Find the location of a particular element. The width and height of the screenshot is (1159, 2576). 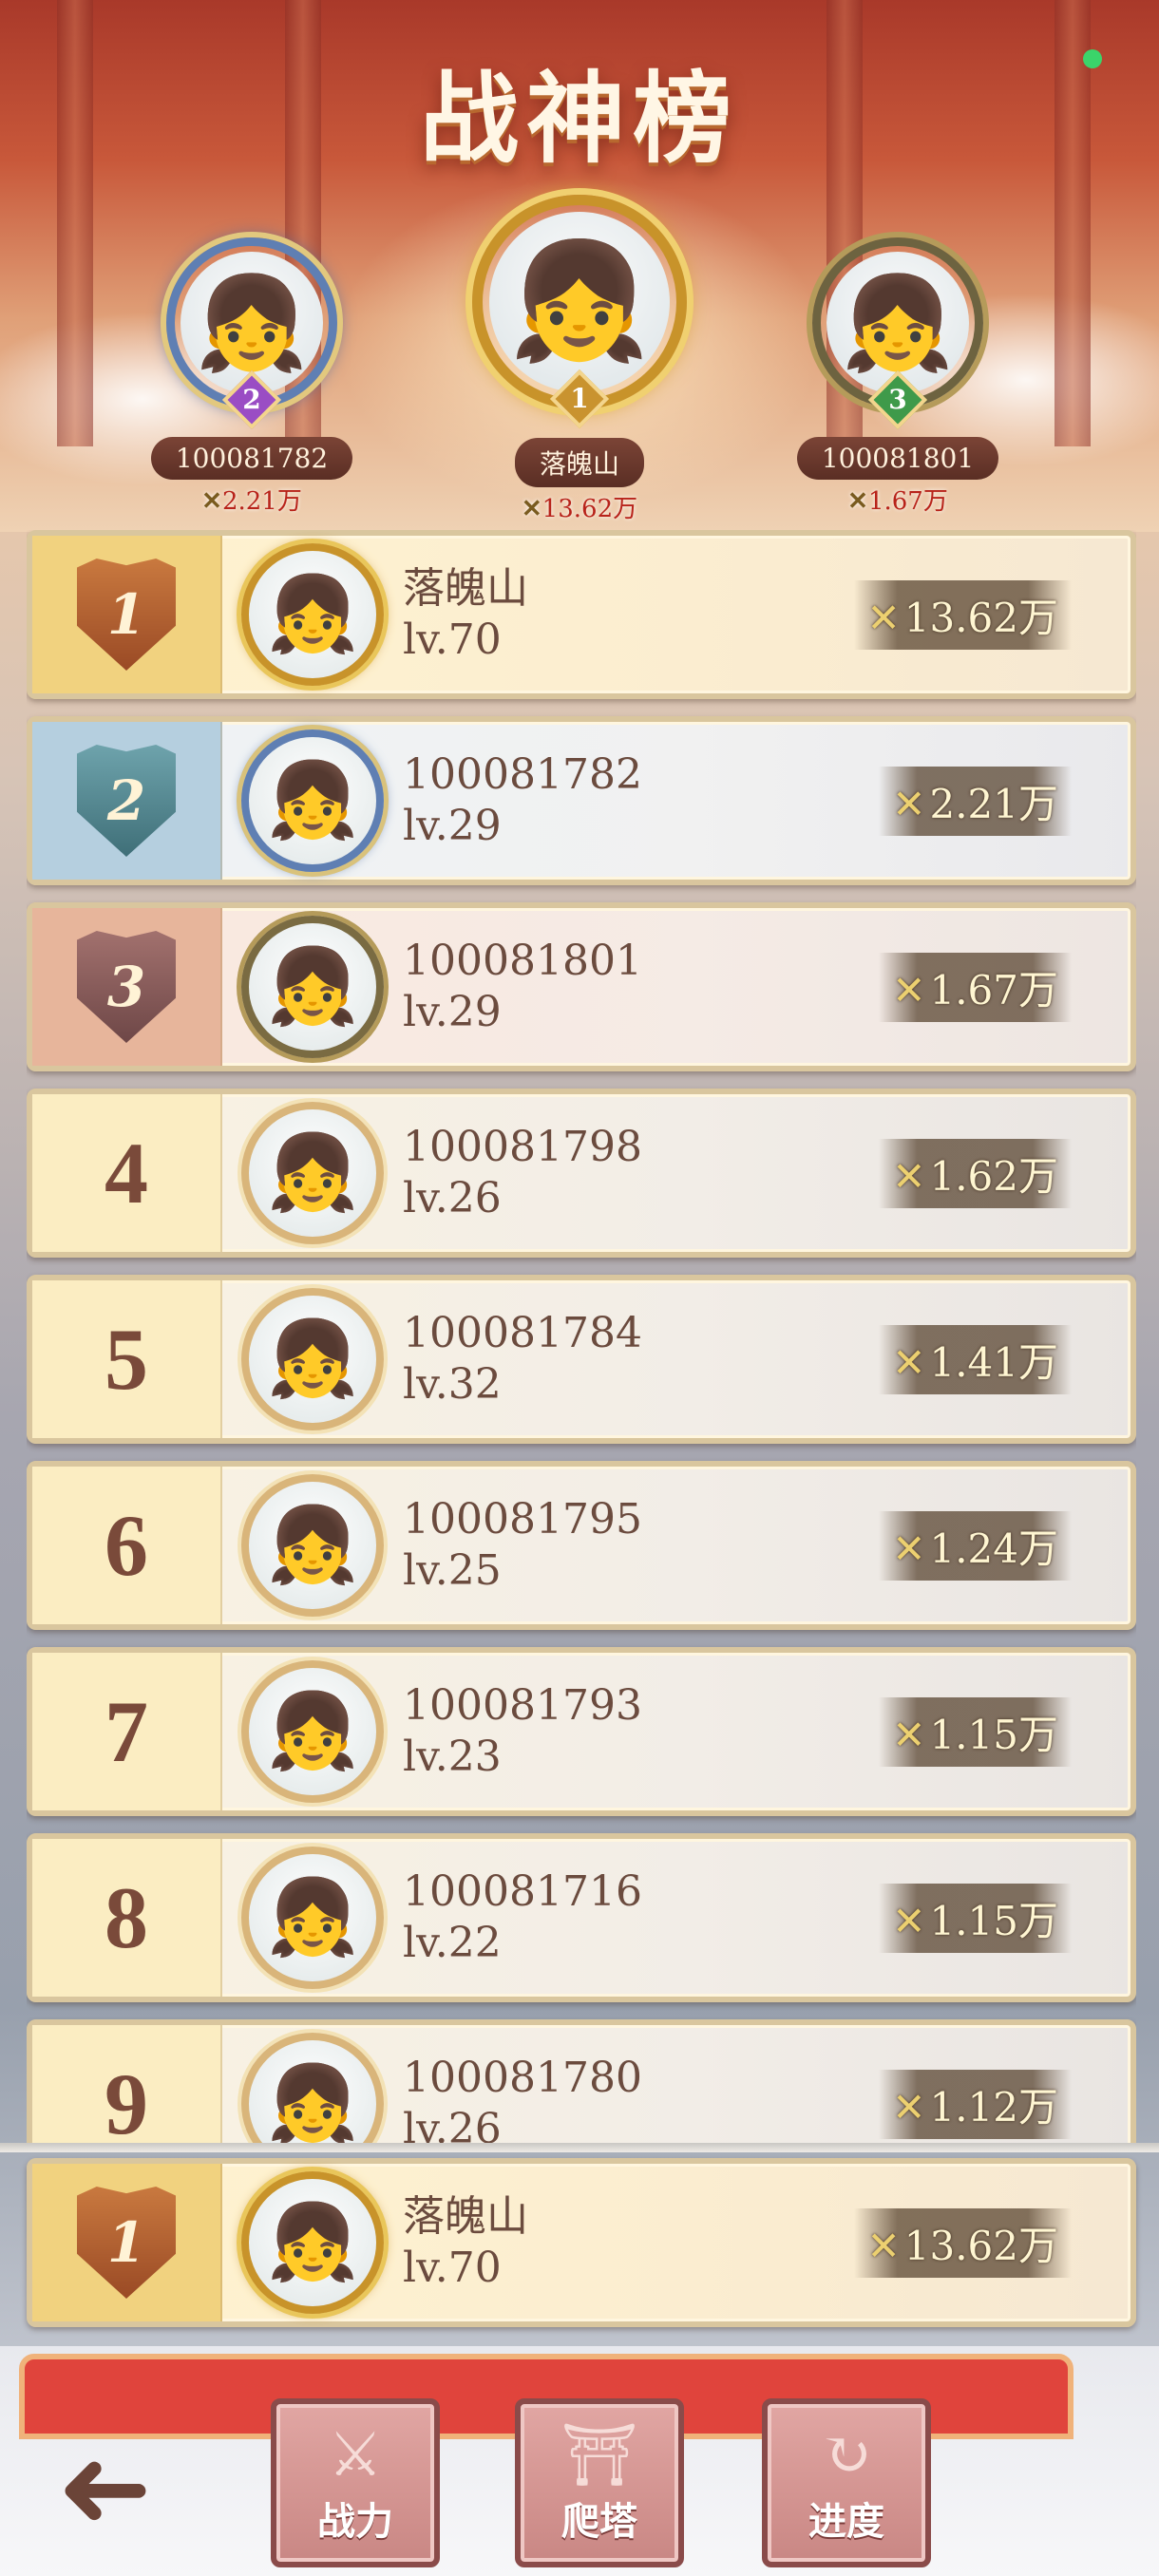

table-row: 4 👧 100081798 lv.26 ✕1.62万 is located at coordinates (581, 1173).